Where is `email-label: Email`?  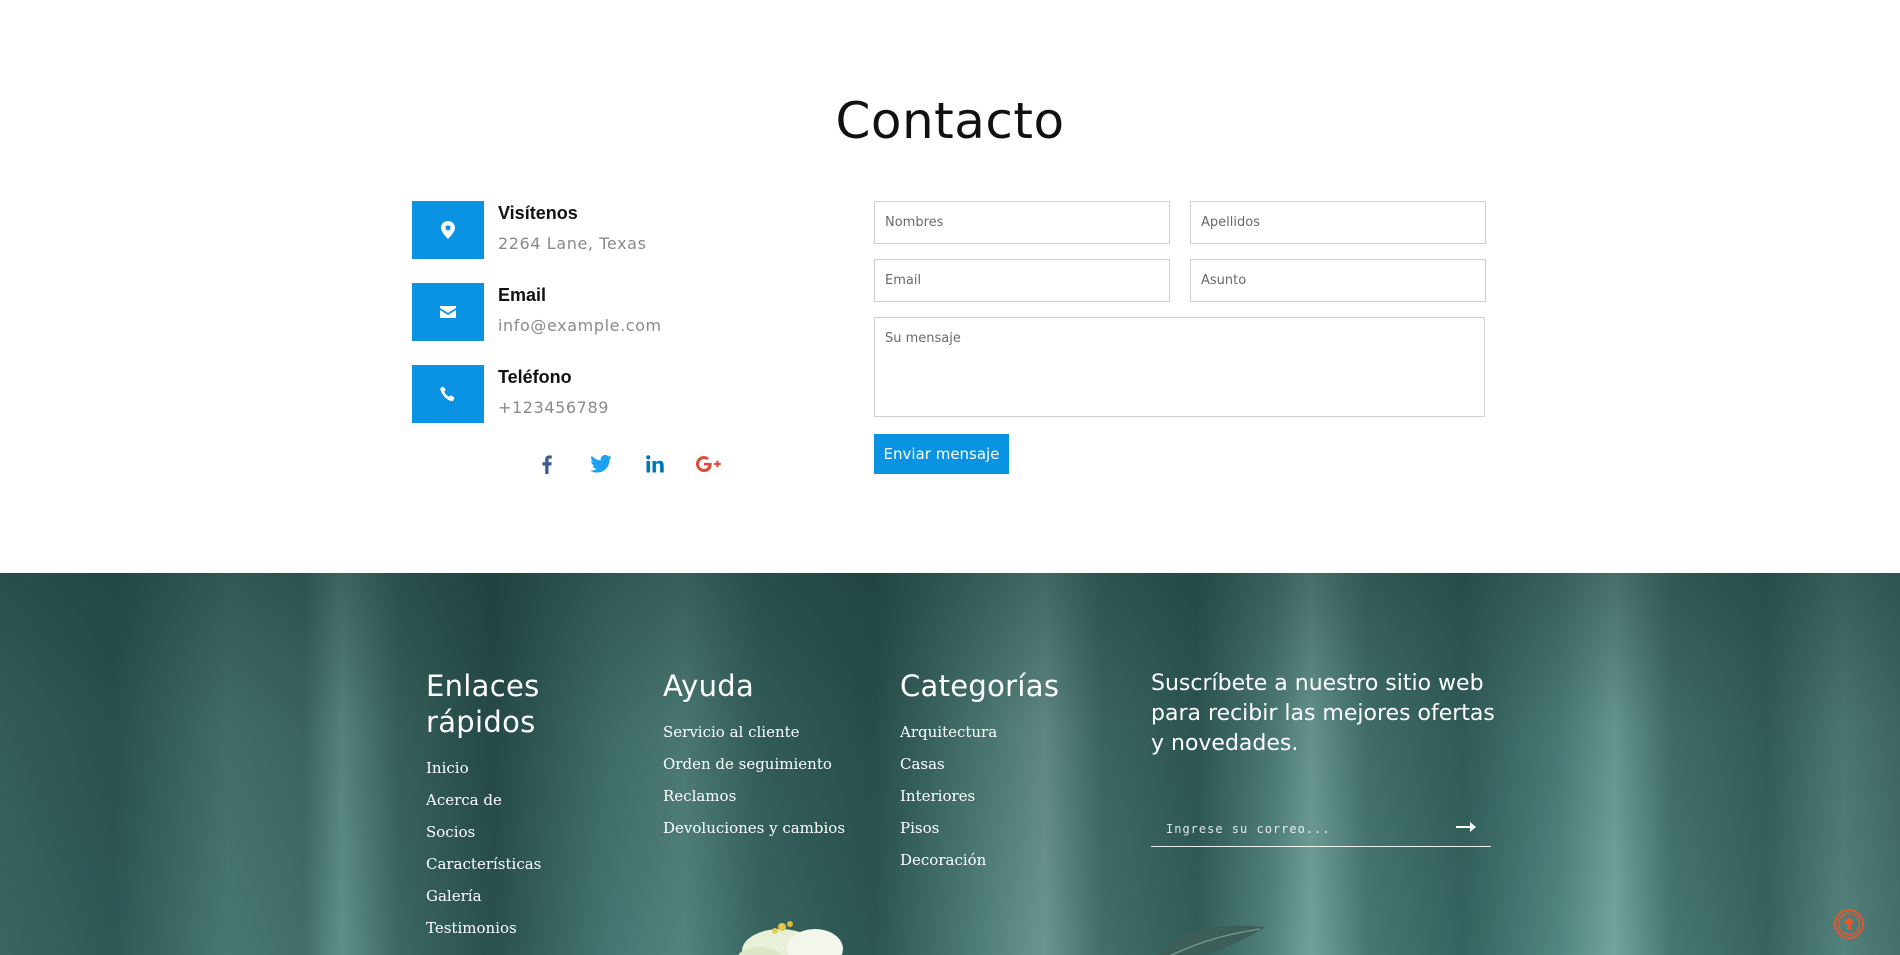
email-label: Email is located at coordinates (522, 295).